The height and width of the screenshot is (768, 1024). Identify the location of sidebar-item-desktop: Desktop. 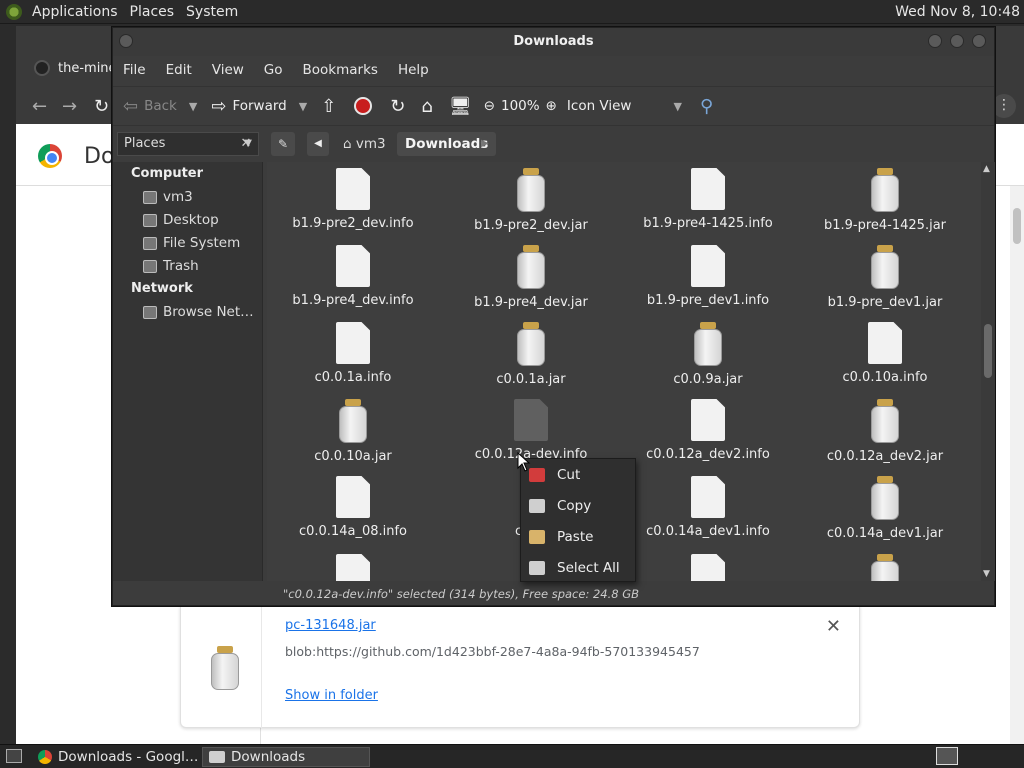
(181, 220).